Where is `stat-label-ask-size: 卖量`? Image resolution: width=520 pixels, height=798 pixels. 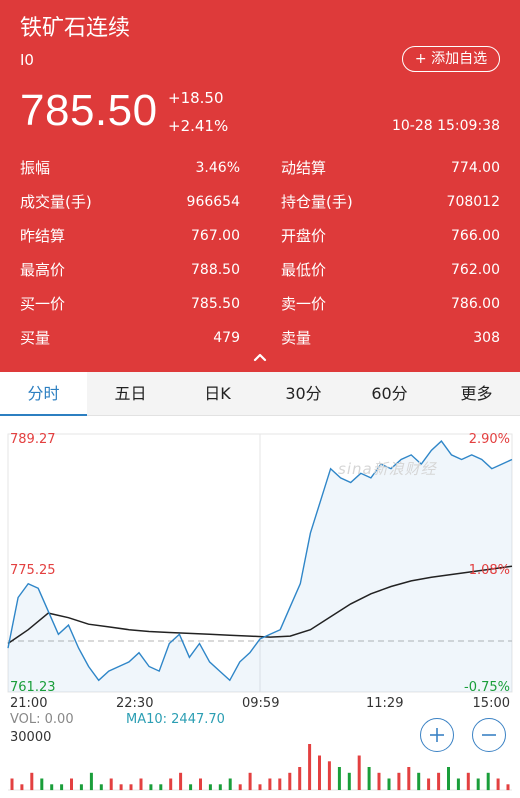 stat-label-ask-size: 卖量 is located at coordinates (296, 338).